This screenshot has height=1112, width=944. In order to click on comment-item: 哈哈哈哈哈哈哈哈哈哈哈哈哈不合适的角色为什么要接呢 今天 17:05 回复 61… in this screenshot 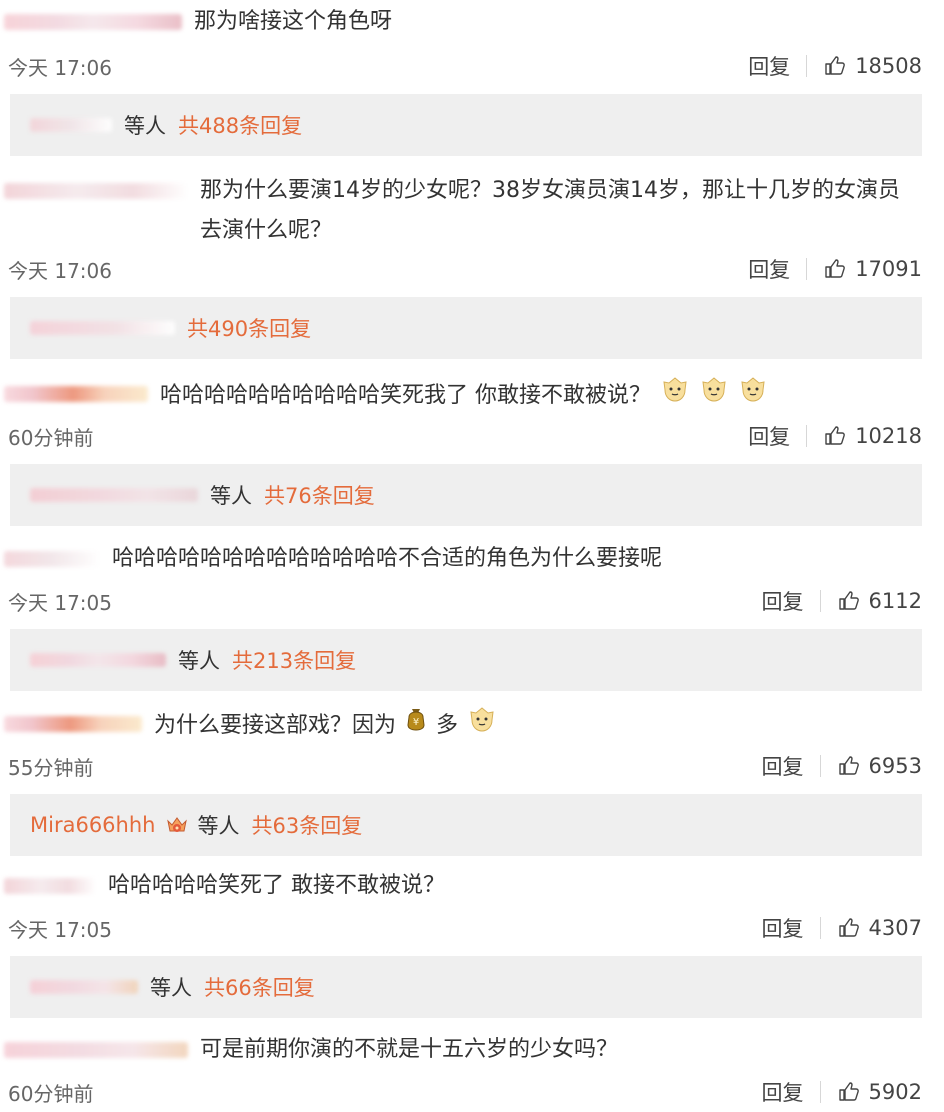, I will do `click(472, 615)`.